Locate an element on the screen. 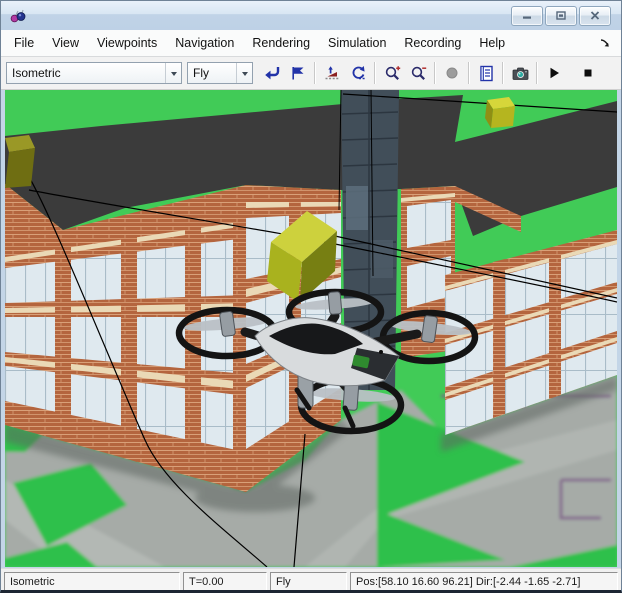  straighten-up-button is located at coordinates (332, 73).